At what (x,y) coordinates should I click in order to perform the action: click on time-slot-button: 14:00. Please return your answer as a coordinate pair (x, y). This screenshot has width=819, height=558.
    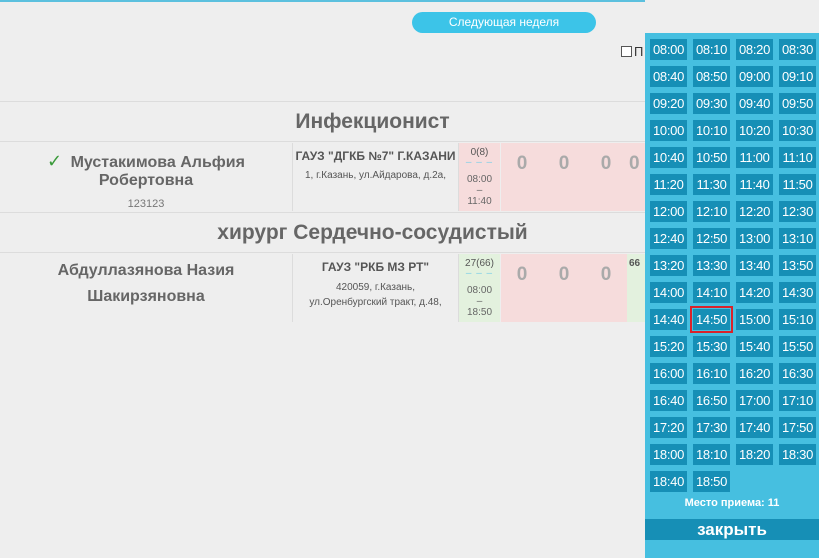
    Looking at the image, I should click on (668, 292).